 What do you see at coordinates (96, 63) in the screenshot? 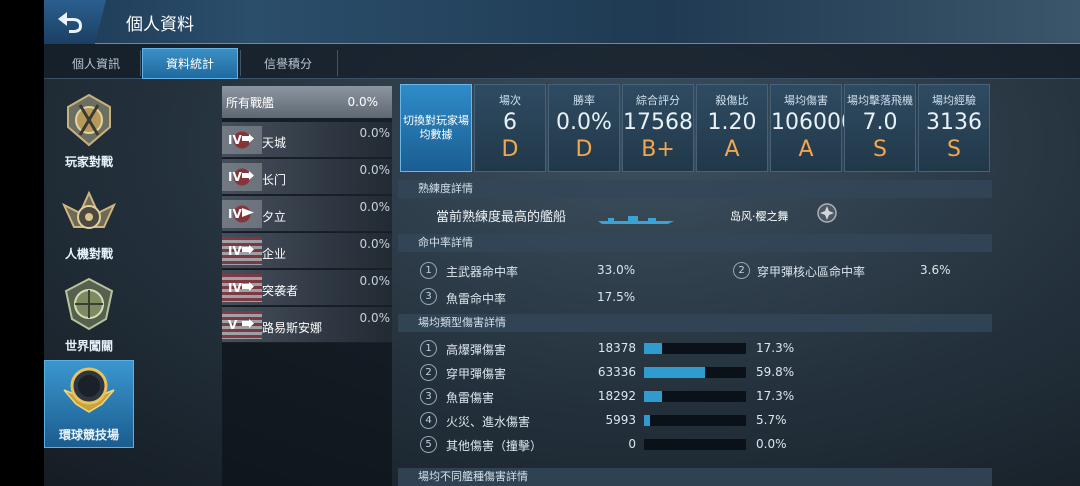
I see `tab-personal-info: 個人資訊` at bounding box center [96, 63].